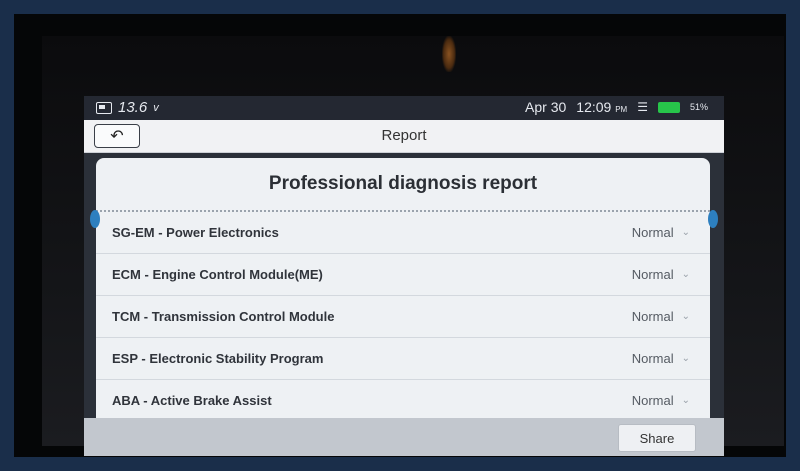 The image size is (800, 471). What do you see at coordinates (192, 400) in the screenshot?
I see `row-label: ABA - Active Brake Assist` at bounding box center [192, 400].